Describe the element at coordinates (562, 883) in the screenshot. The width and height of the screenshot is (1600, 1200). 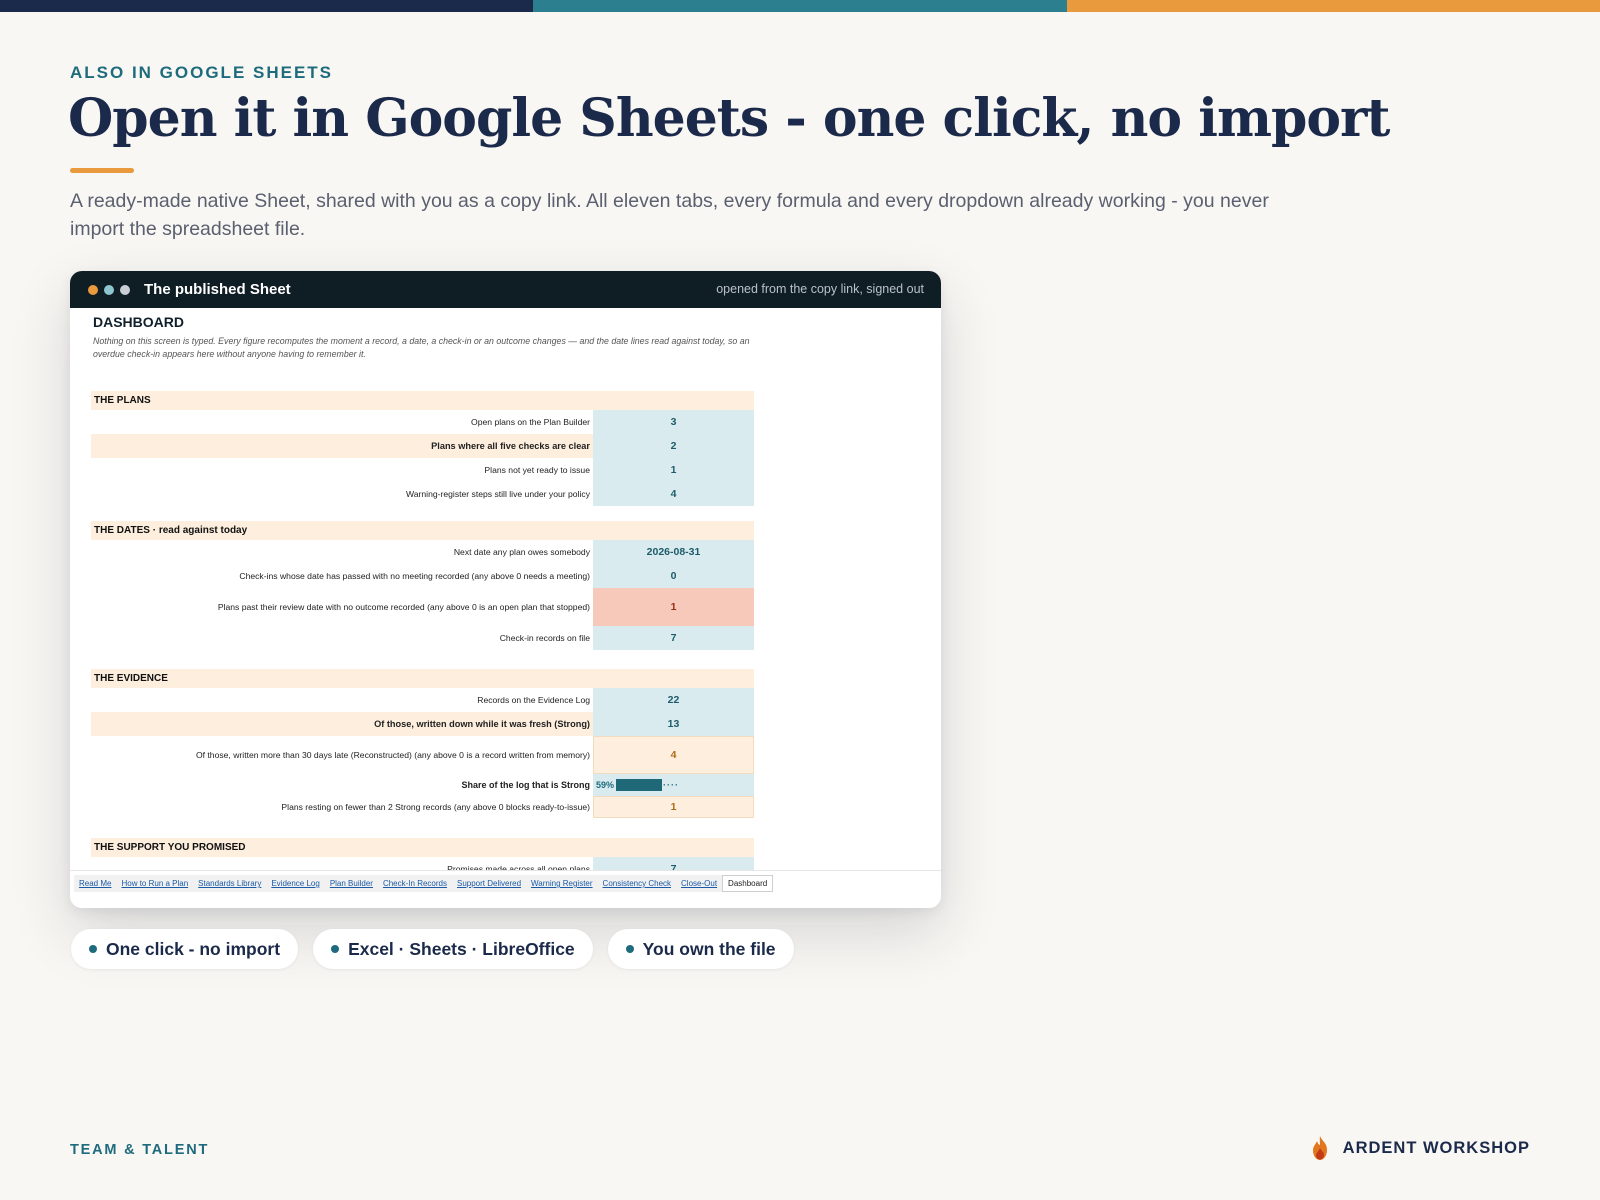
I see `tab-warning-register: Warning Register` at that location.